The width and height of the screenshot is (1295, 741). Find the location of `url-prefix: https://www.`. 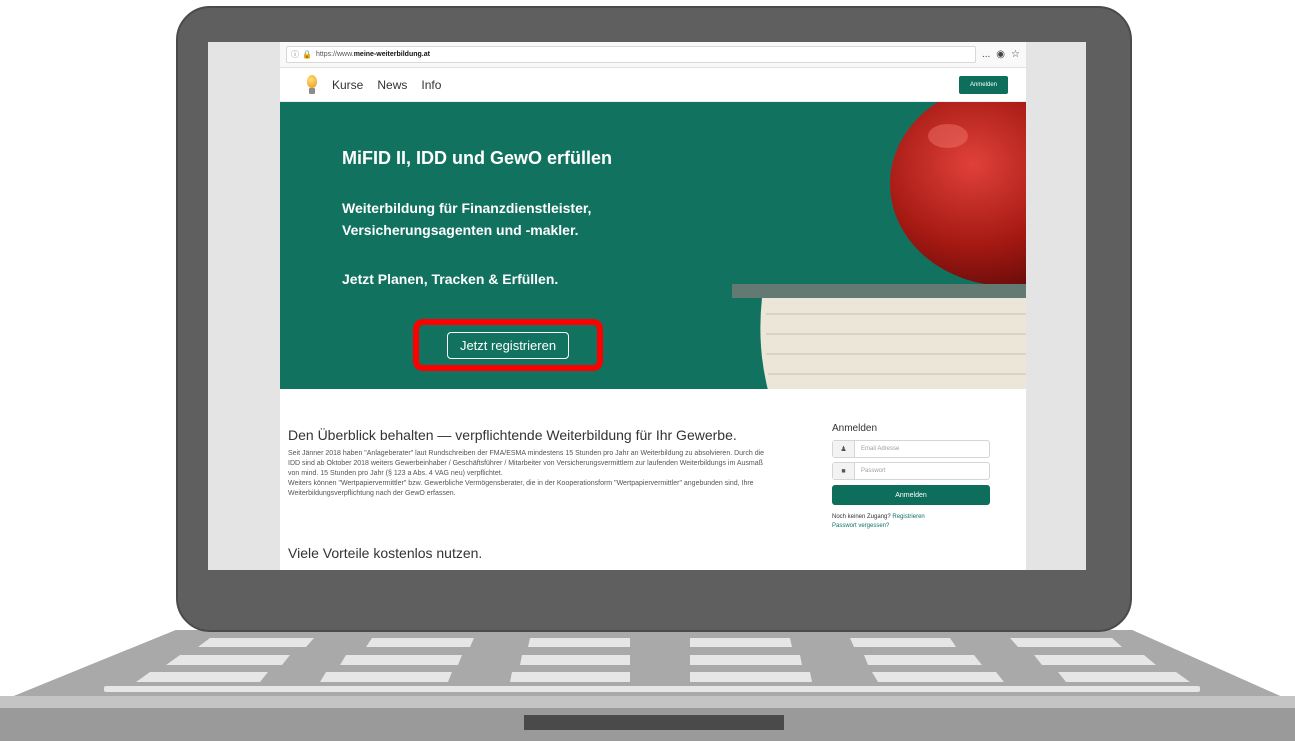

url-prefix: https://www. is located at coordinates (334, 54).